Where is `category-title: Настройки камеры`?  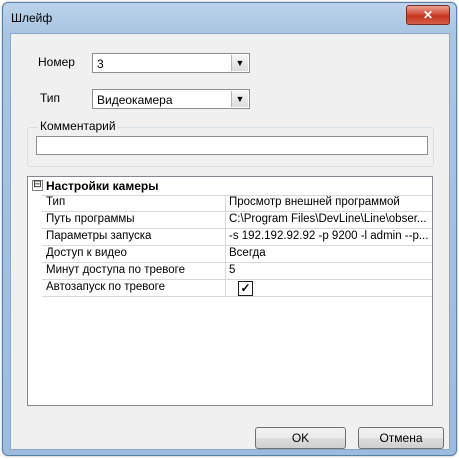
category-title: Настройки камеры is located at coordinates (102, 186).